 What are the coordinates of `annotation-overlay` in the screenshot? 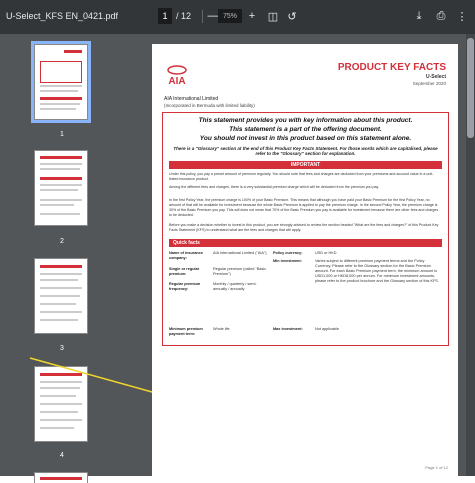 It's located at (91, 375).